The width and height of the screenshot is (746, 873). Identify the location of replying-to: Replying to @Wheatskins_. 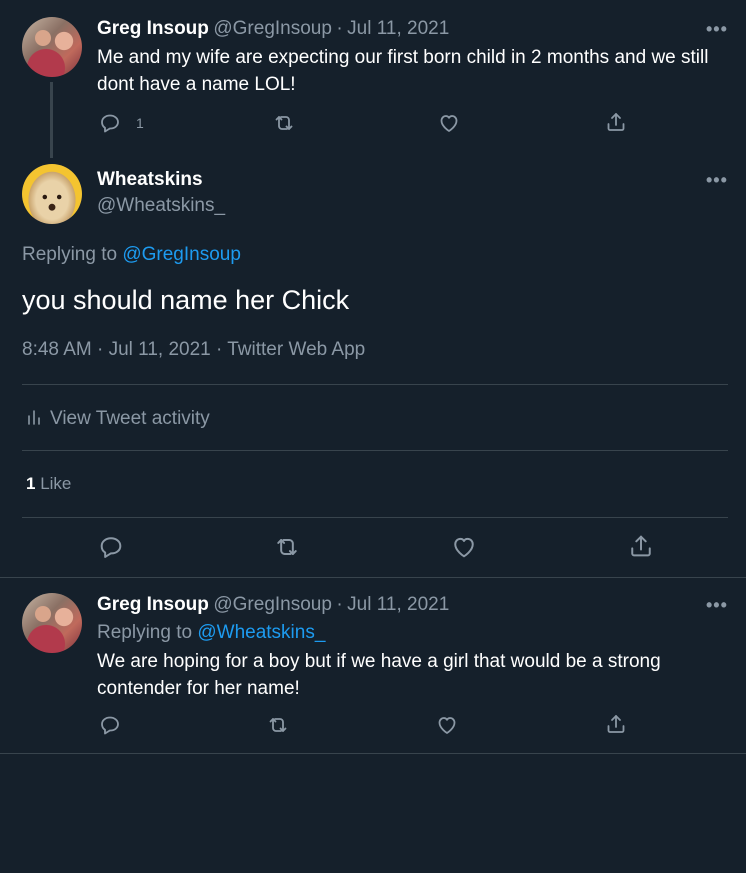
(211, 633).